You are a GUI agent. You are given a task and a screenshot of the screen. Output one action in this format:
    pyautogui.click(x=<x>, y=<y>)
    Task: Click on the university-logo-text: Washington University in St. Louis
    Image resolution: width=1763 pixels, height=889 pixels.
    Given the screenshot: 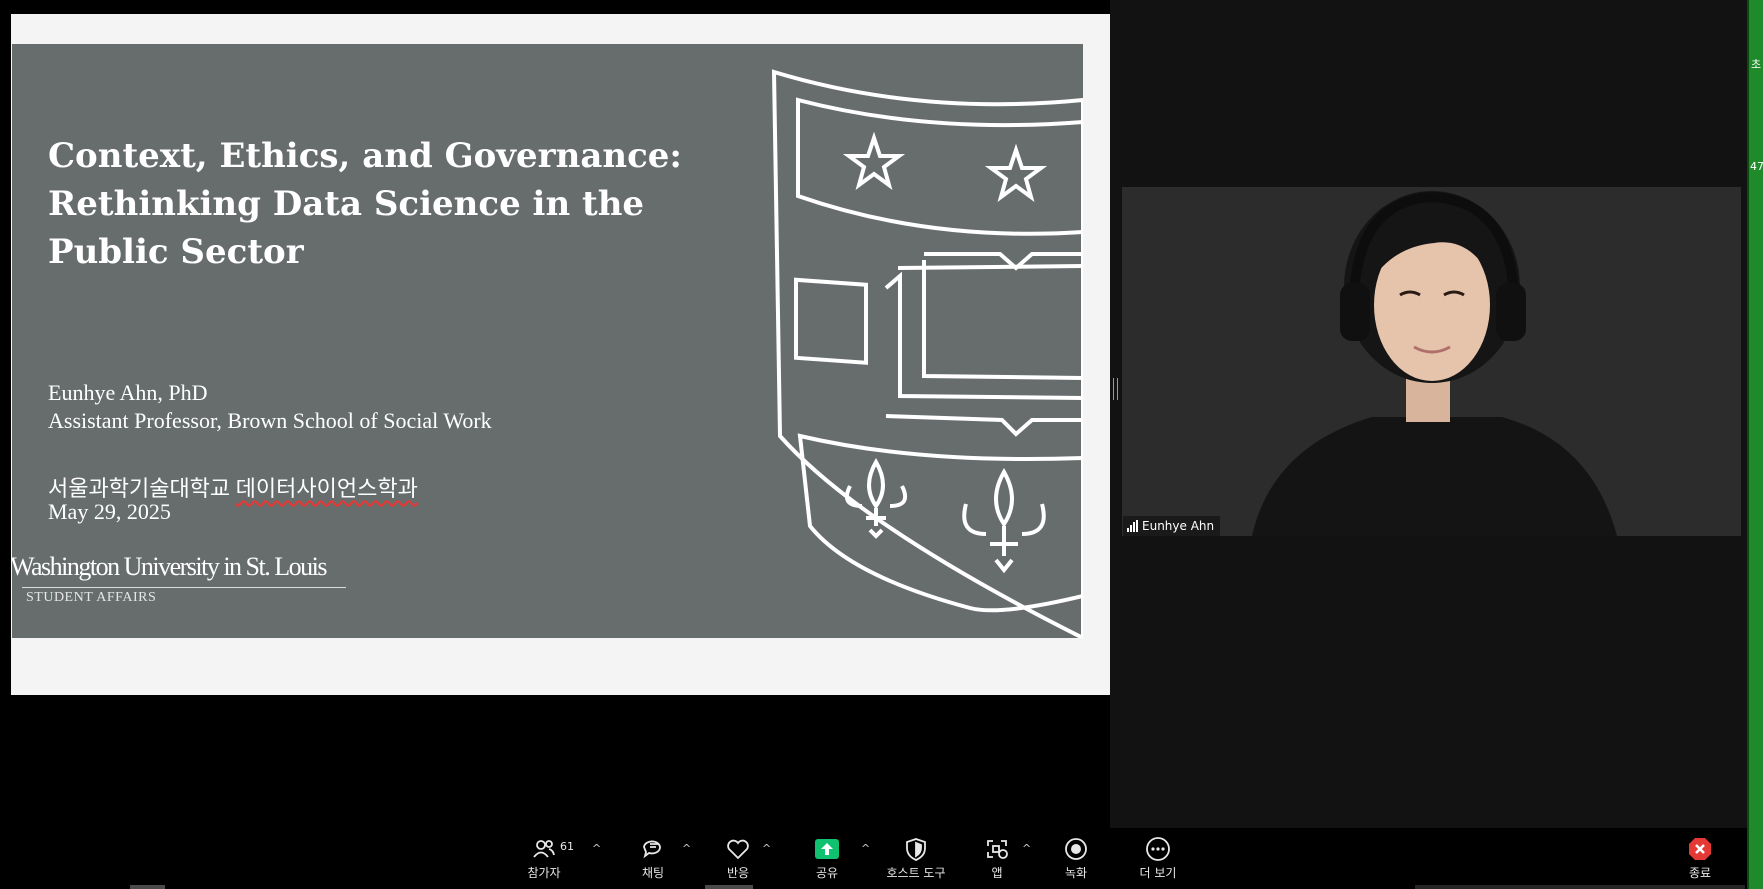 What is the action you would take?
    pyautogui.click(x=169, y=566)
    